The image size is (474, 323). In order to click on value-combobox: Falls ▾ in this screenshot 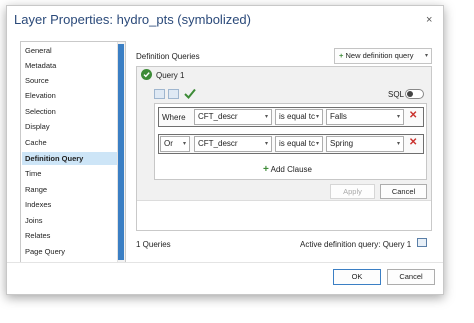, I will do `click(365, 117)`.